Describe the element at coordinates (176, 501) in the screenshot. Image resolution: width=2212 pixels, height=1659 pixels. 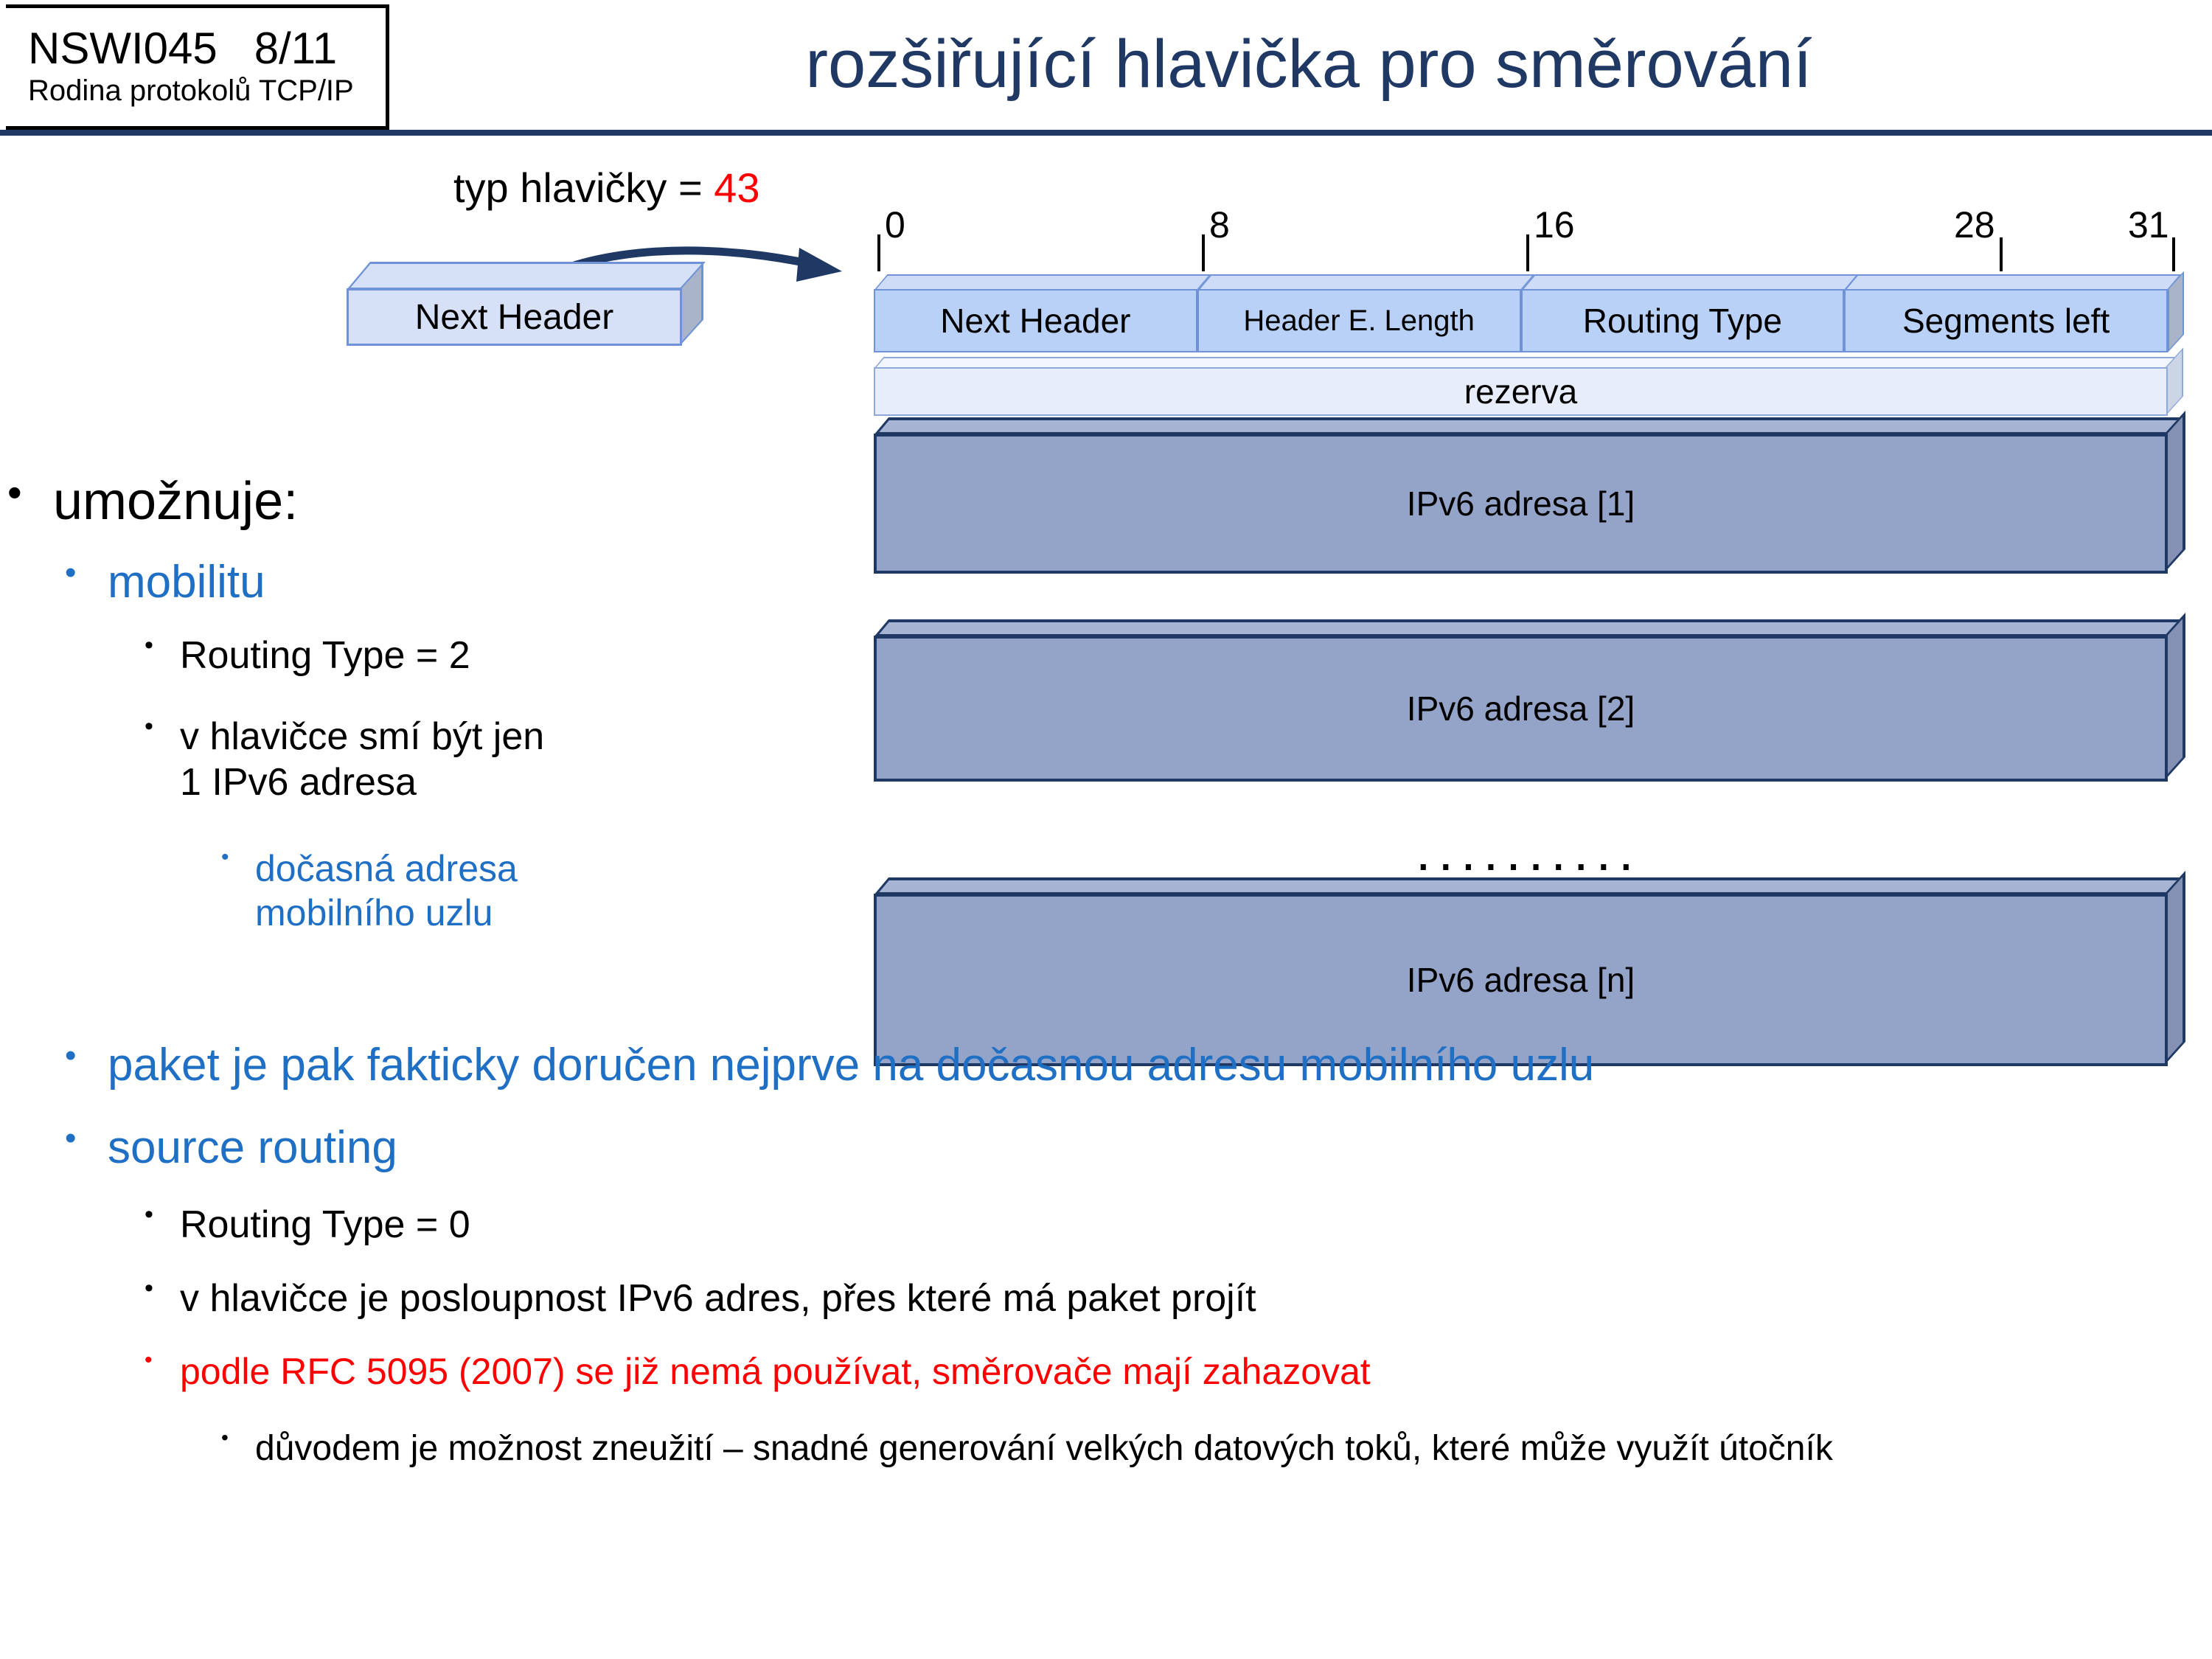
I see `bullet-text: umožnuje:` at that location.